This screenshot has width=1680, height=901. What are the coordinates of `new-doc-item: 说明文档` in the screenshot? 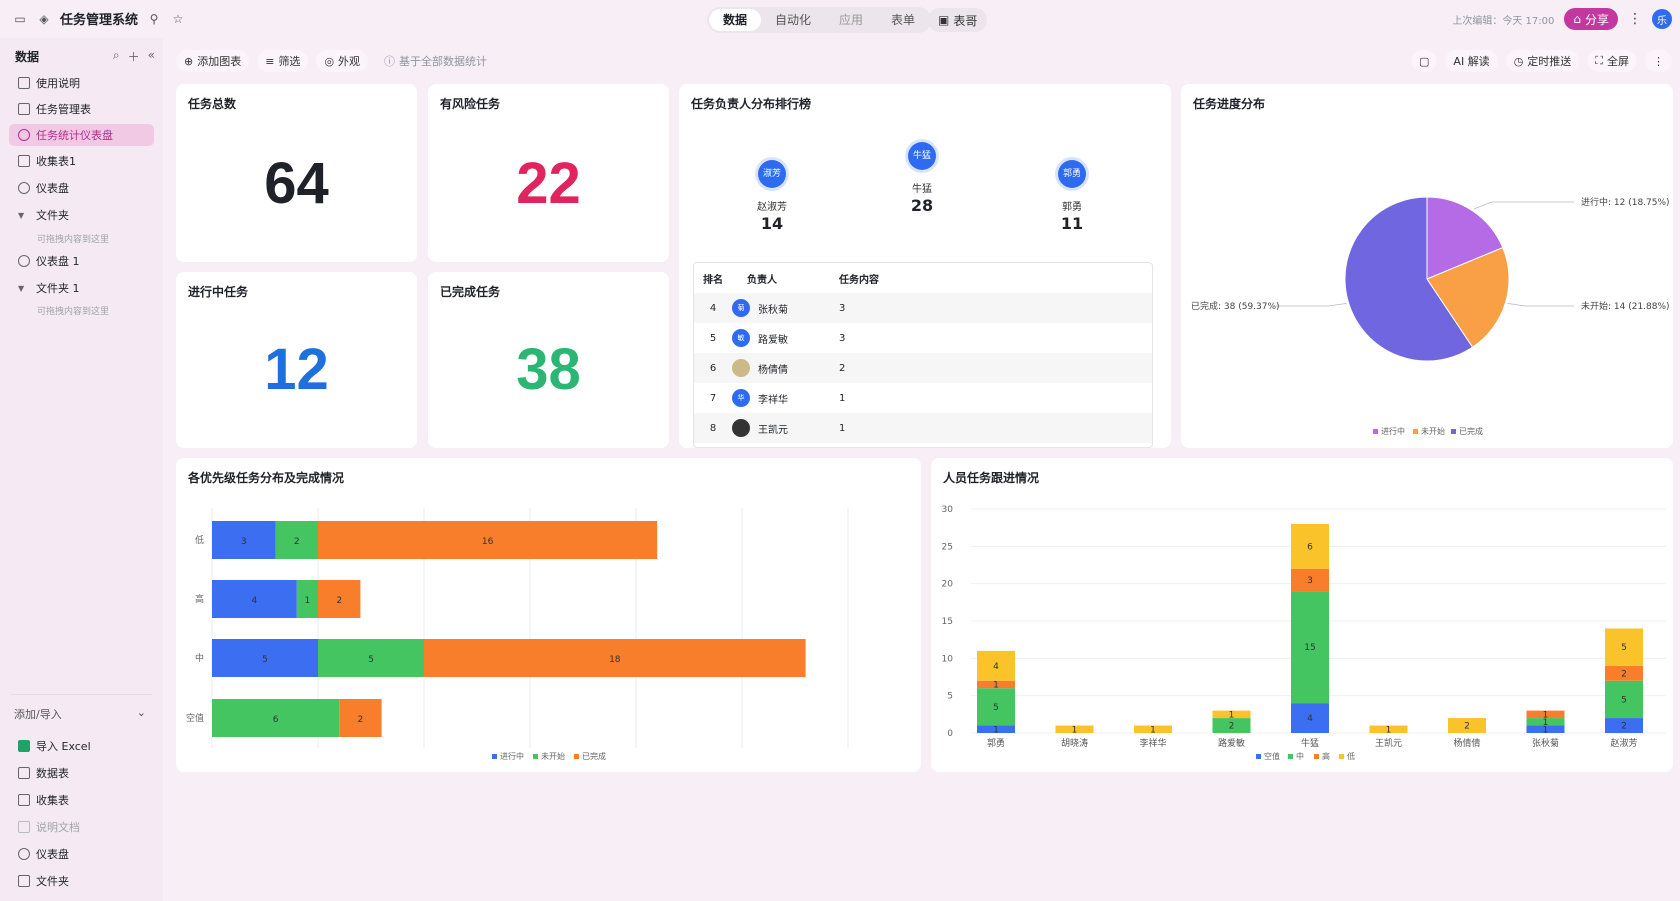 It's located at (81, 827).